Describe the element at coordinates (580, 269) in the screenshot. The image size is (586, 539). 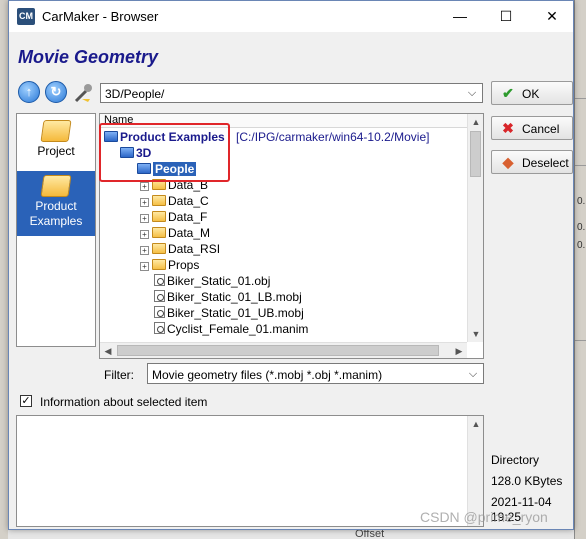
I see `background-app-right: 0. 0. 0.` at that location.